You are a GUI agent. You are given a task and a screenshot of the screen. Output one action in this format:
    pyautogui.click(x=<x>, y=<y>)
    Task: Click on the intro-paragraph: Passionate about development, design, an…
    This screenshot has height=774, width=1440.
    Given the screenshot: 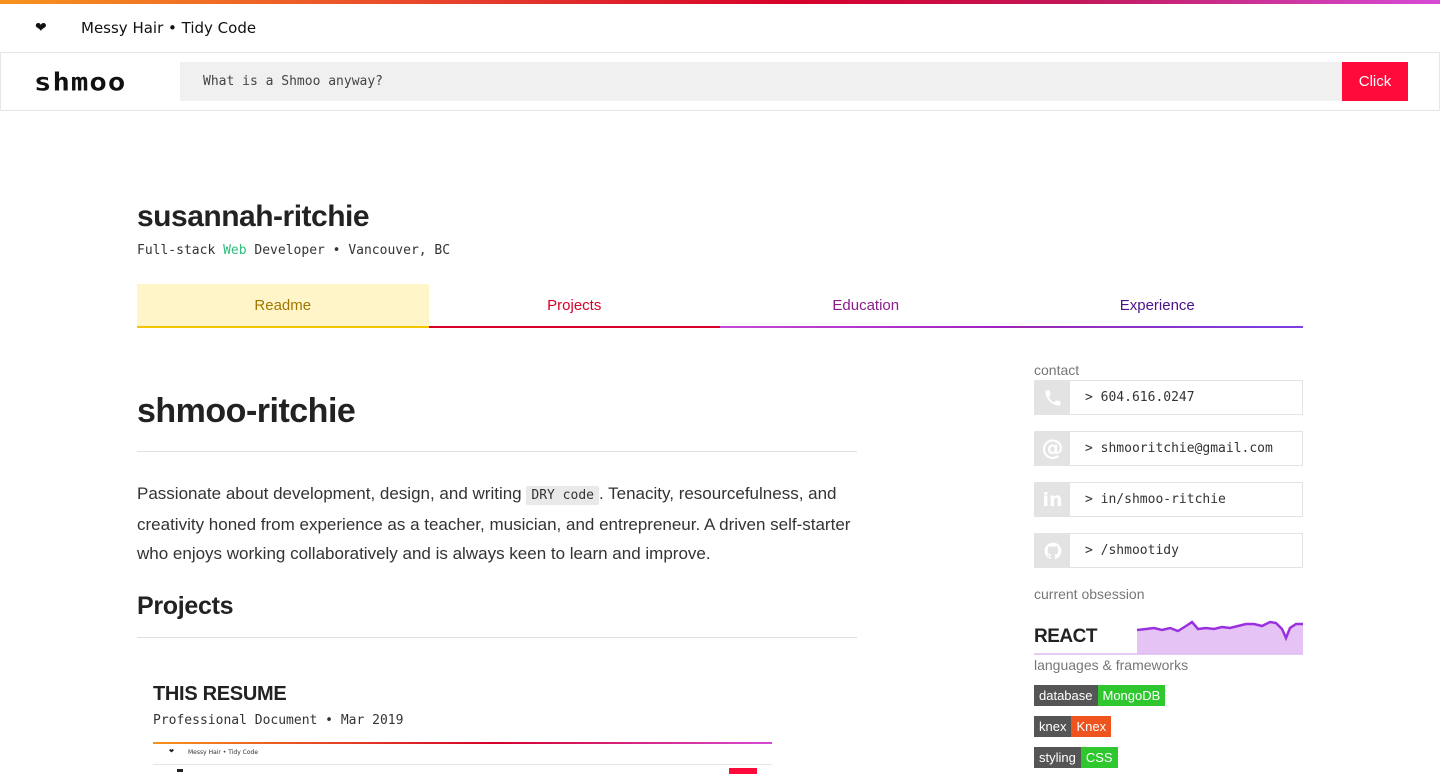 What is the action you would take?
    pyautogui.click(x=498, y=523)
    